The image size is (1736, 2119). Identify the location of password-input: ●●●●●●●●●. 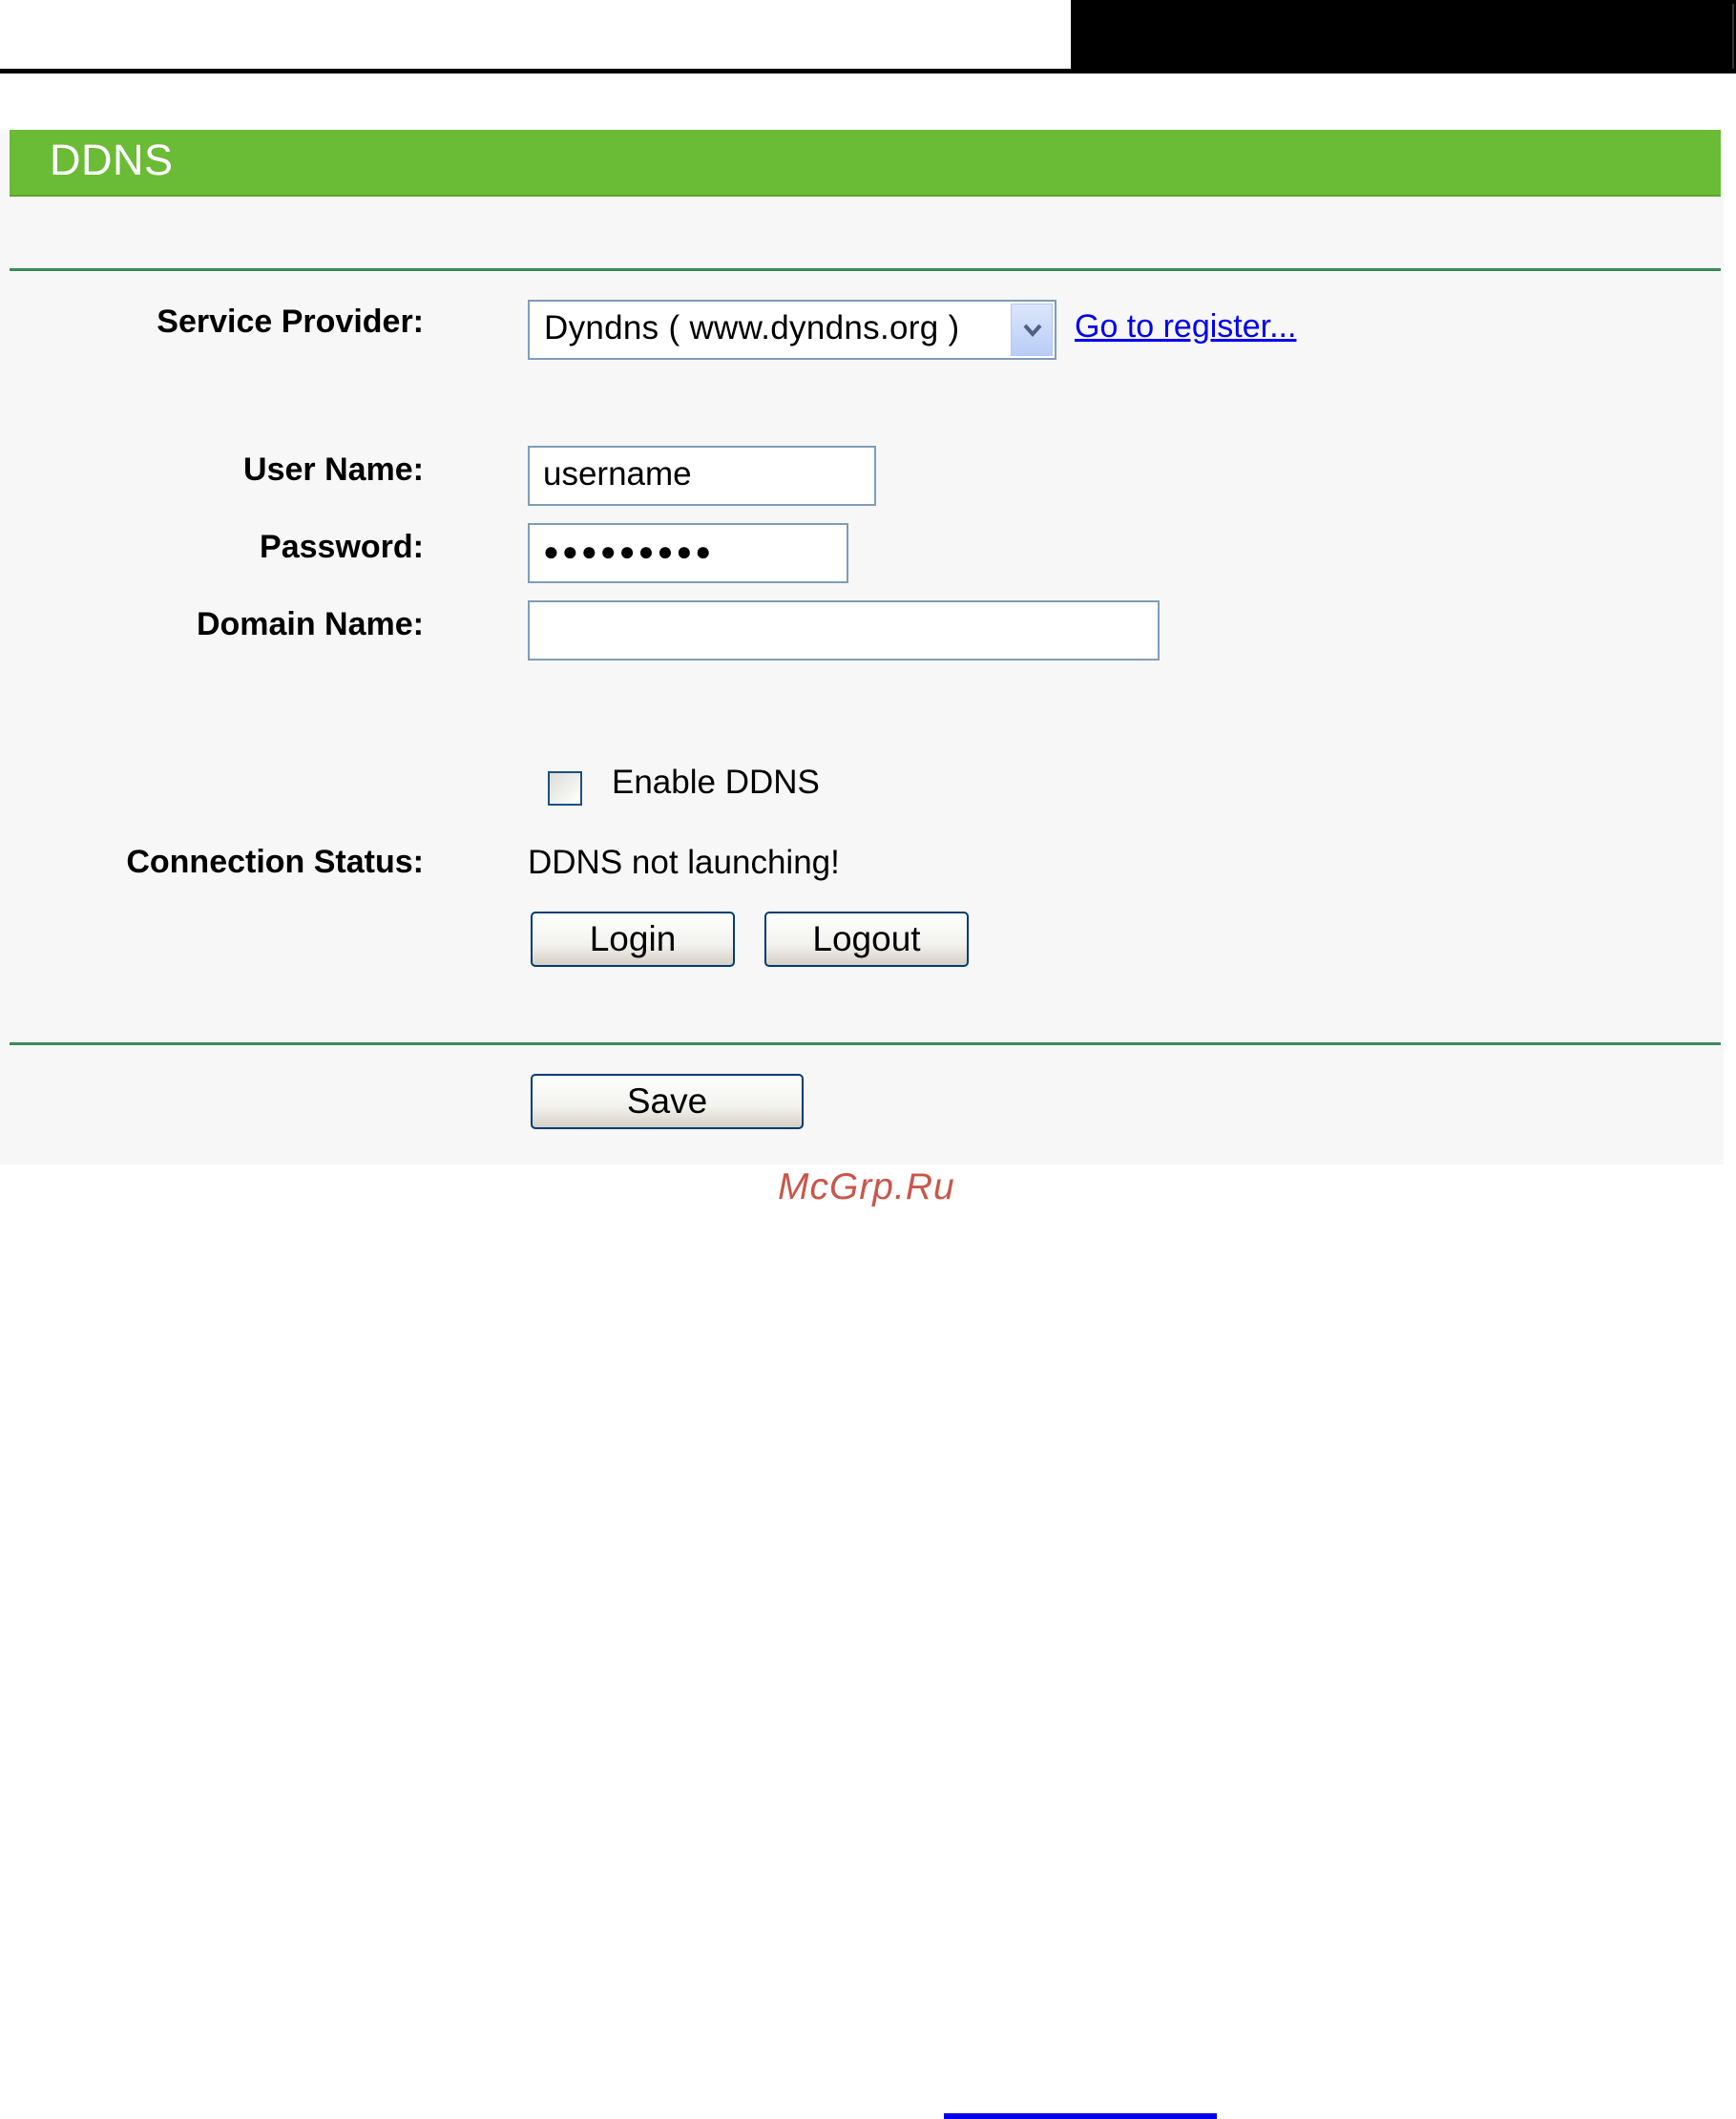
(688, 553).